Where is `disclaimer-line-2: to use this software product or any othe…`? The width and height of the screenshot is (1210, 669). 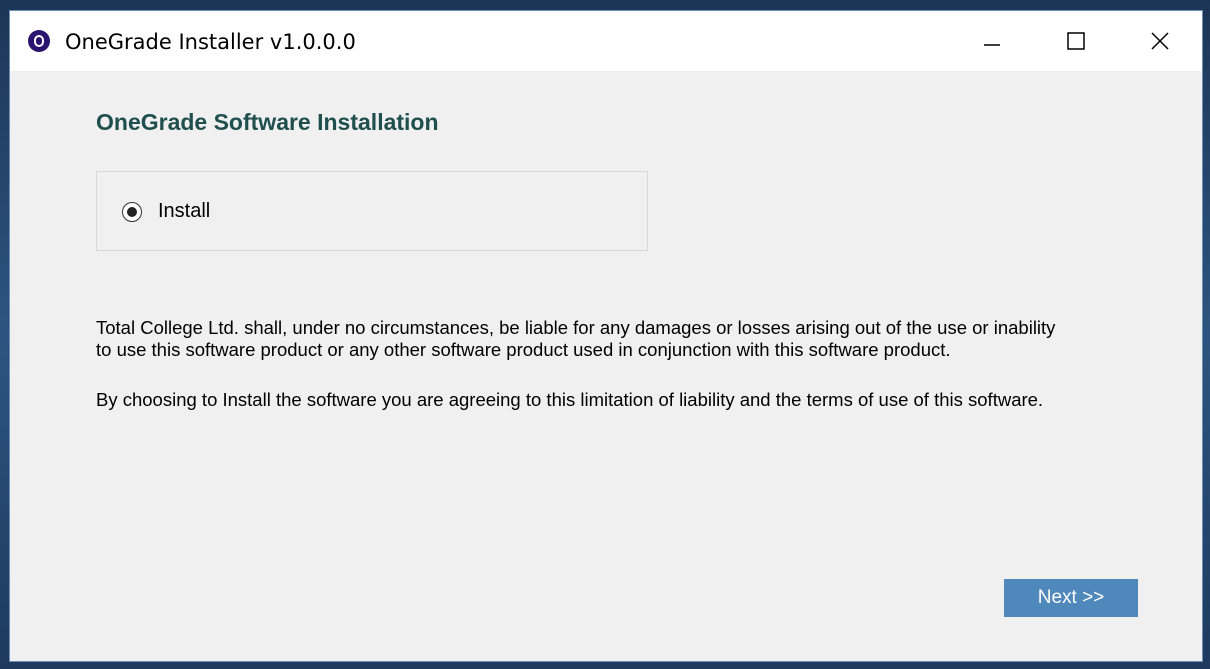
disclaimer-line-2: to use this software product or any othe… is located at coordinates (523, 349).